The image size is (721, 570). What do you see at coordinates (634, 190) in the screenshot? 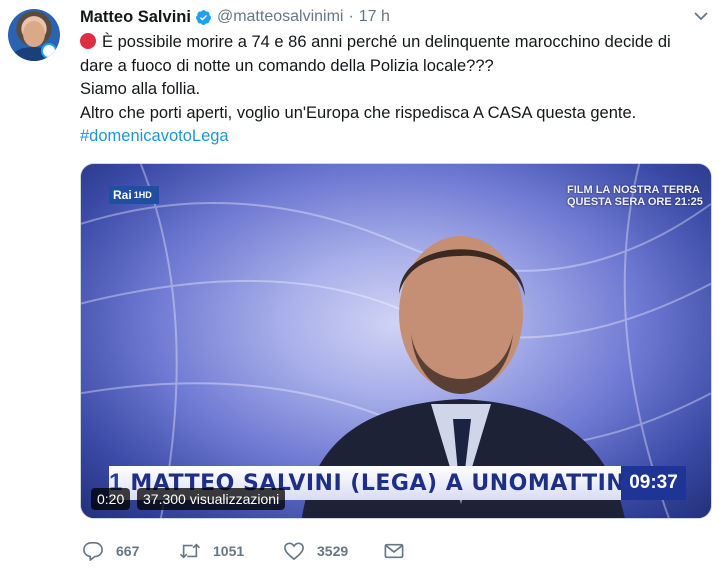
I see `promo-line-1: FILM LA NOSTRA TERRA` at bounding box center [634, 190].